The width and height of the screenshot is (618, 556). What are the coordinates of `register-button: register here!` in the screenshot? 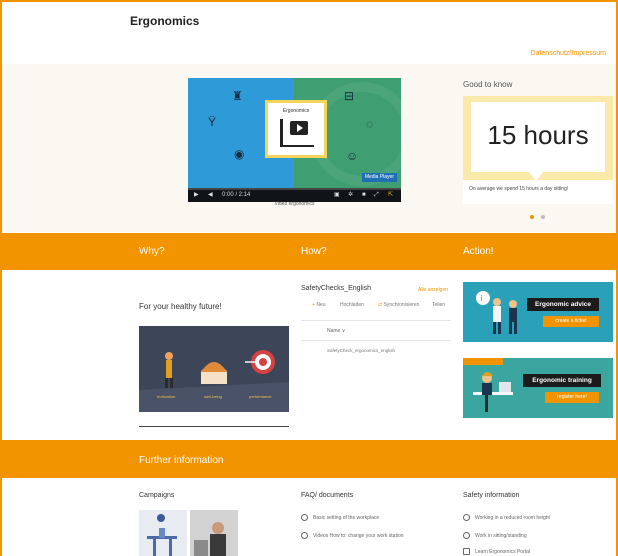 It's located at (572, 397).